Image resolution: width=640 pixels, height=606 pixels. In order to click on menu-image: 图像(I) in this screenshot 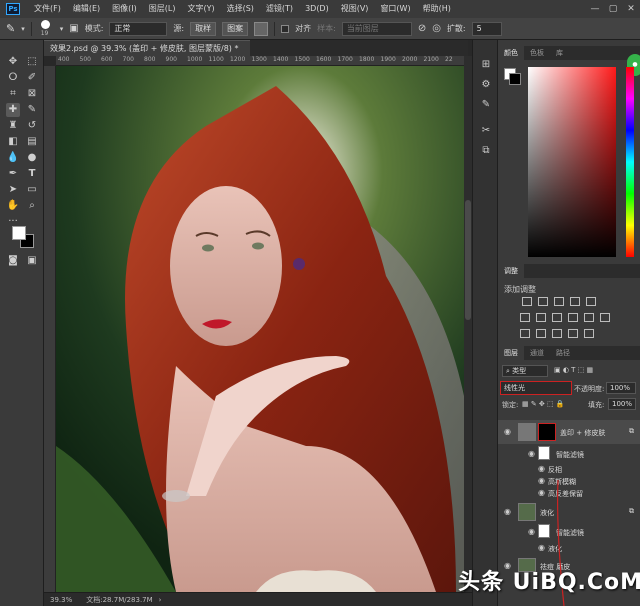, I will do `click(124, 9)`.